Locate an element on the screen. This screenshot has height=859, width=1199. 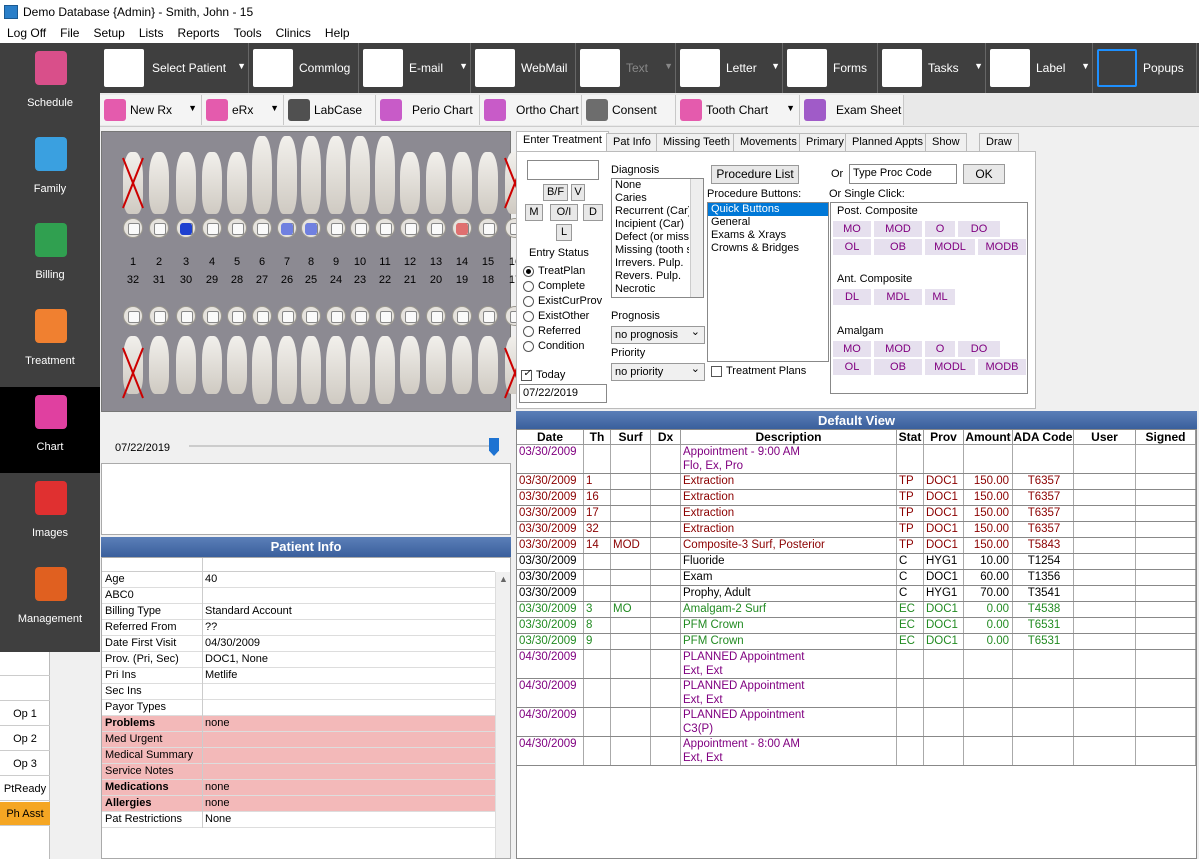
operatory-item: Op 2 is located at coordinates (25, 739).